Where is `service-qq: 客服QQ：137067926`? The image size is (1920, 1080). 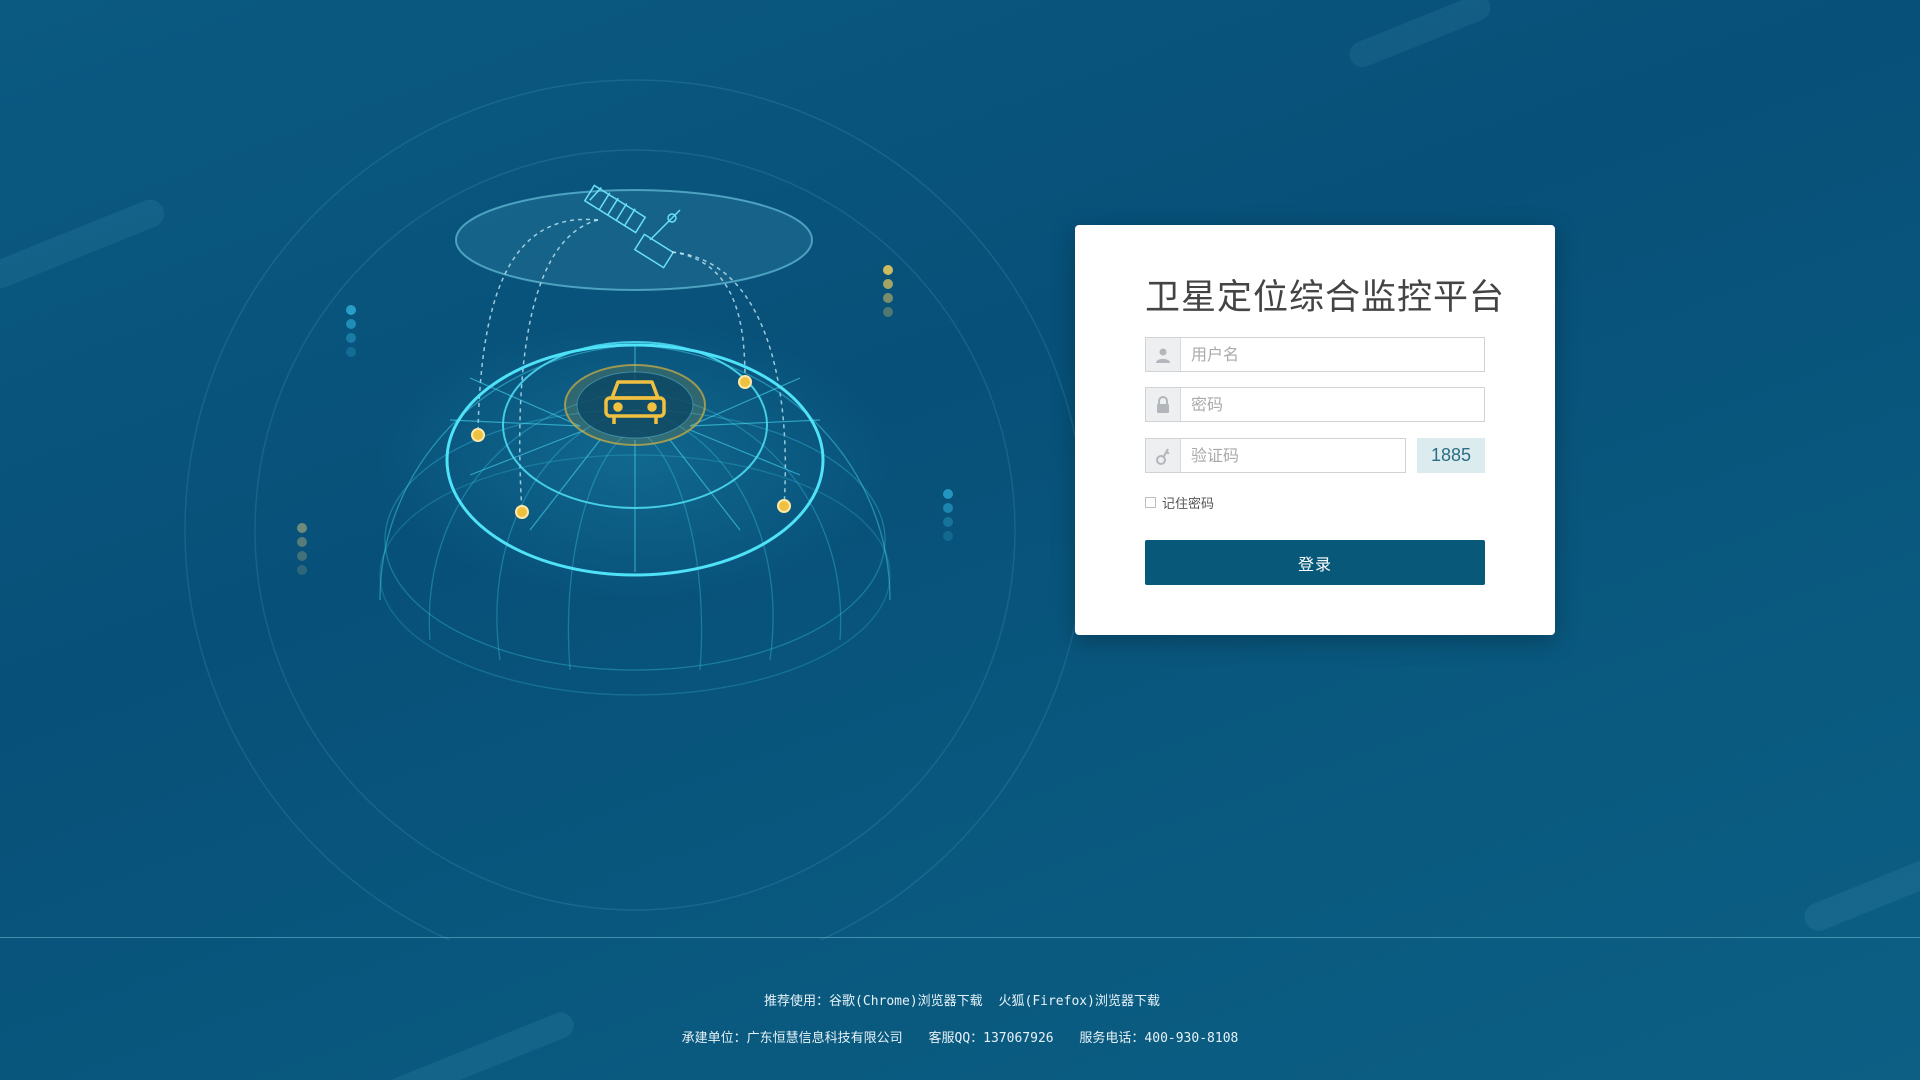 service-qq: 客服QQ：137067926 is located at coordinates (991, 1038).